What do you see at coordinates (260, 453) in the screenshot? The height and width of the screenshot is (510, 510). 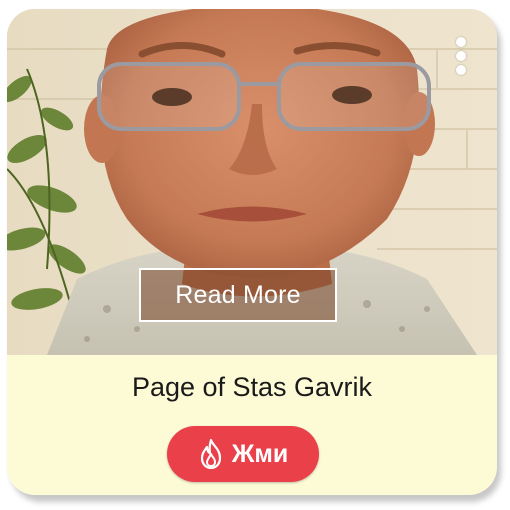 I see `cta-label: Жми` at bounding box center [260, 453].